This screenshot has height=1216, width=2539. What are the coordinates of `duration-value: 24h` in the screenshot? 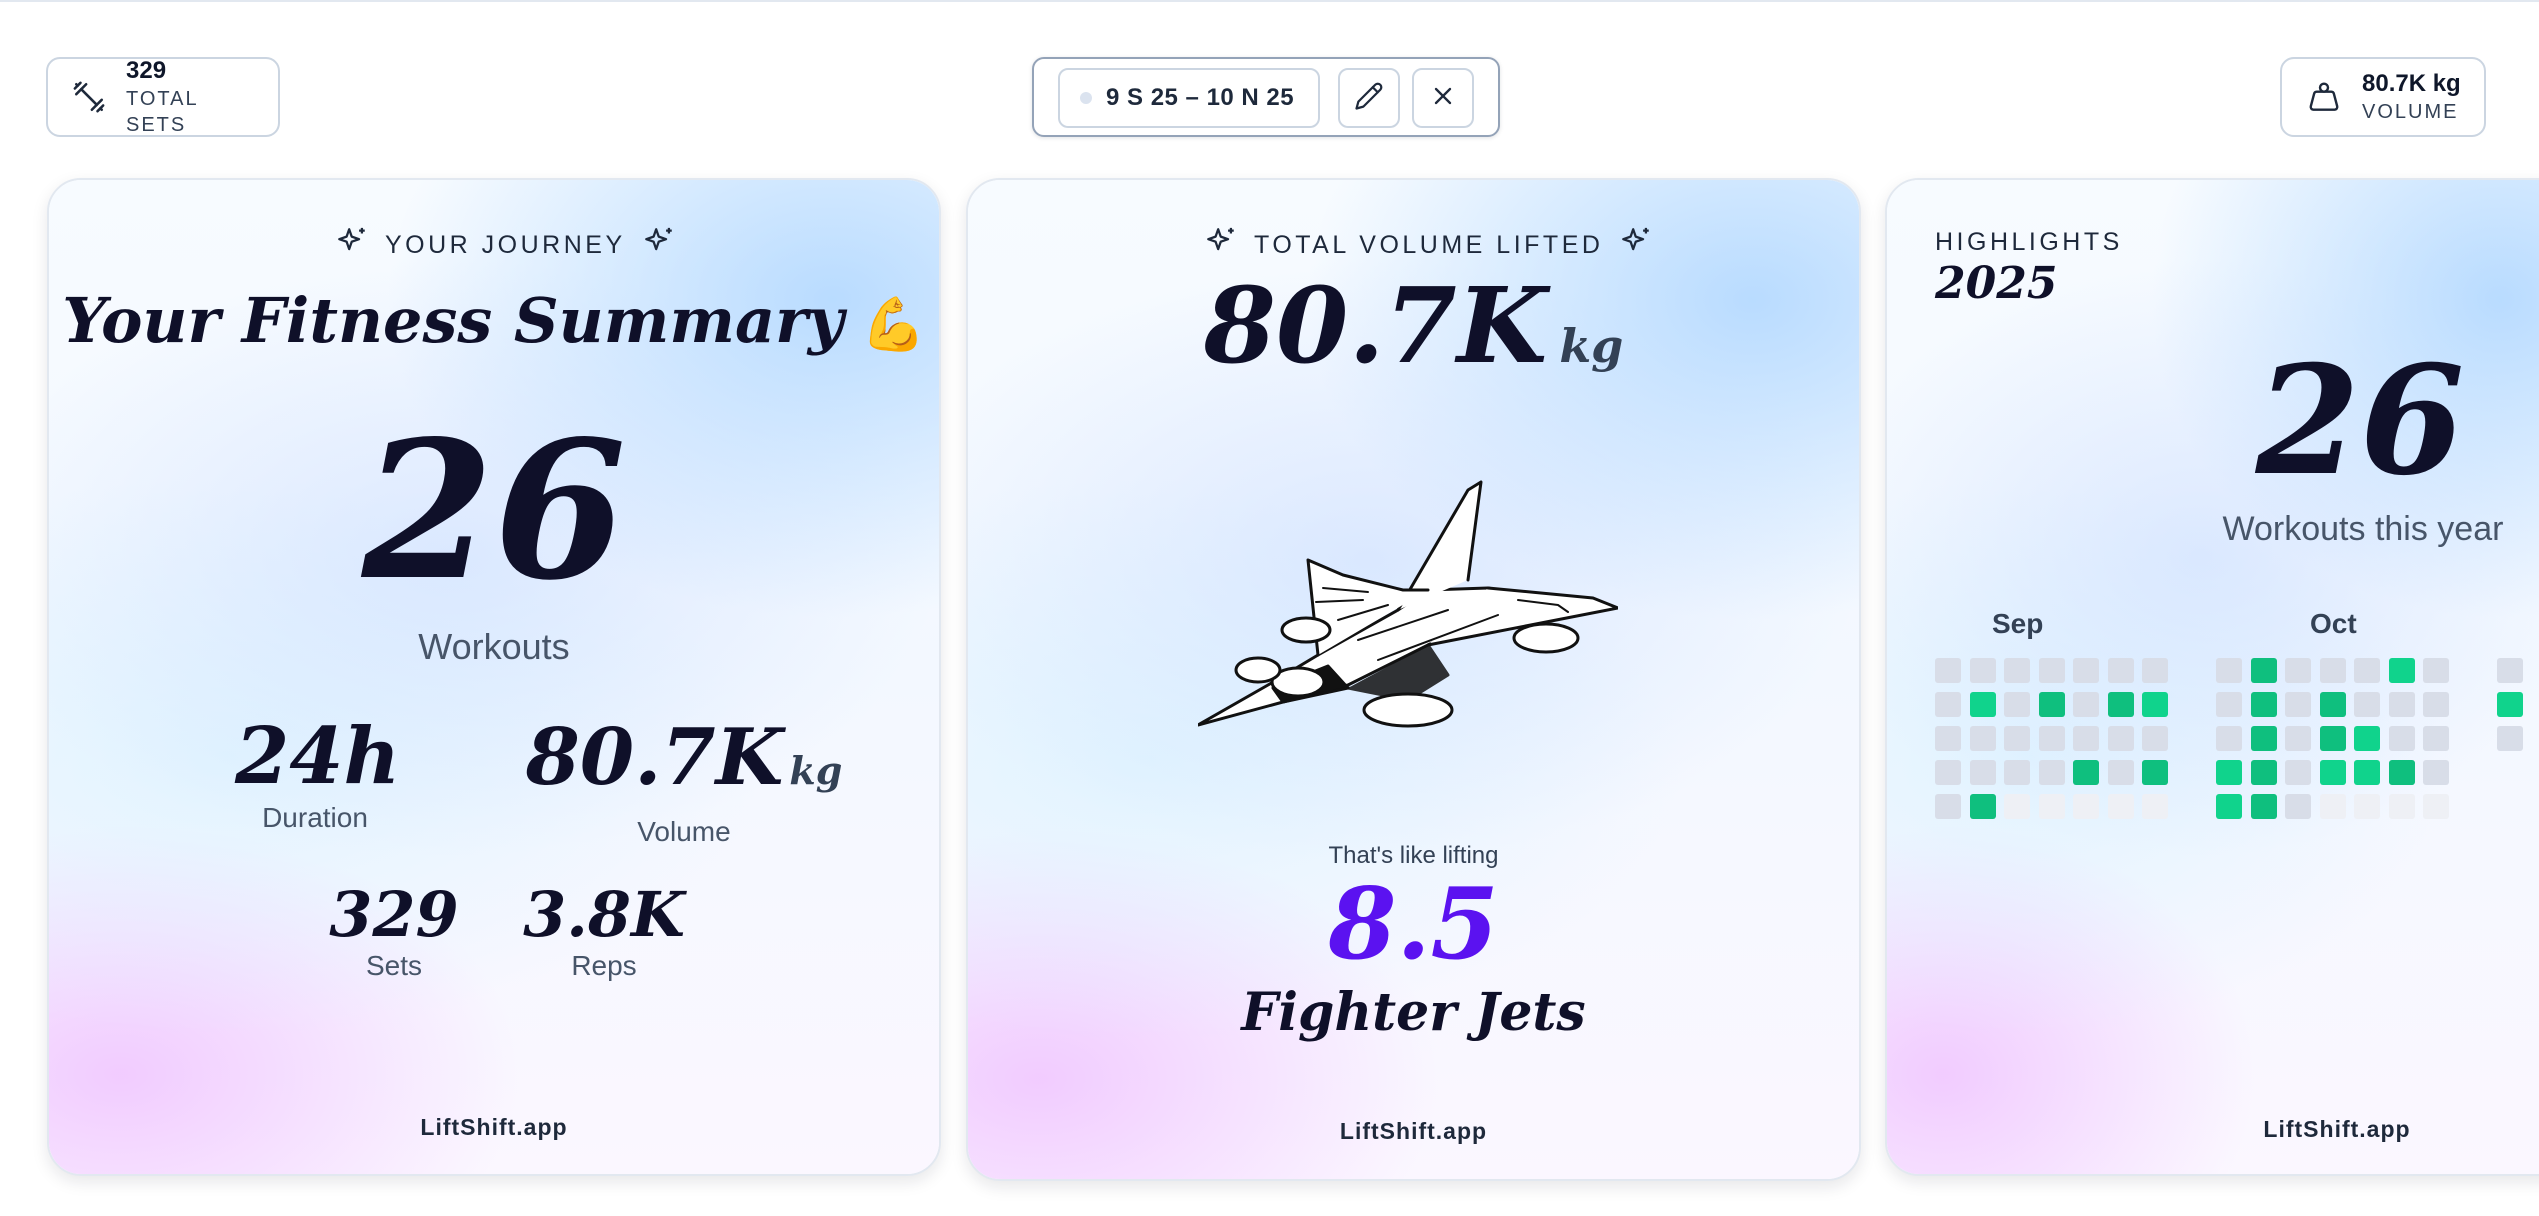 It's located at (318, 756).